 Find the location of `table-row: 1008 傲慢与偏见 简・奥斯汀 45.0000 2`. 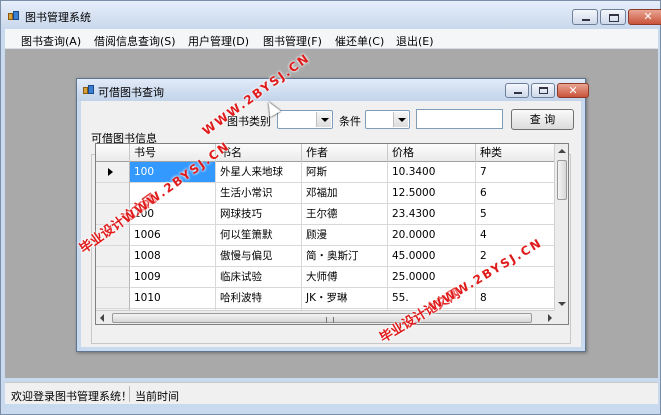

table-row: 1008 傲慢与偏见 简・奥斯汀 45.0000 2 is located at coordinates (326, 256).